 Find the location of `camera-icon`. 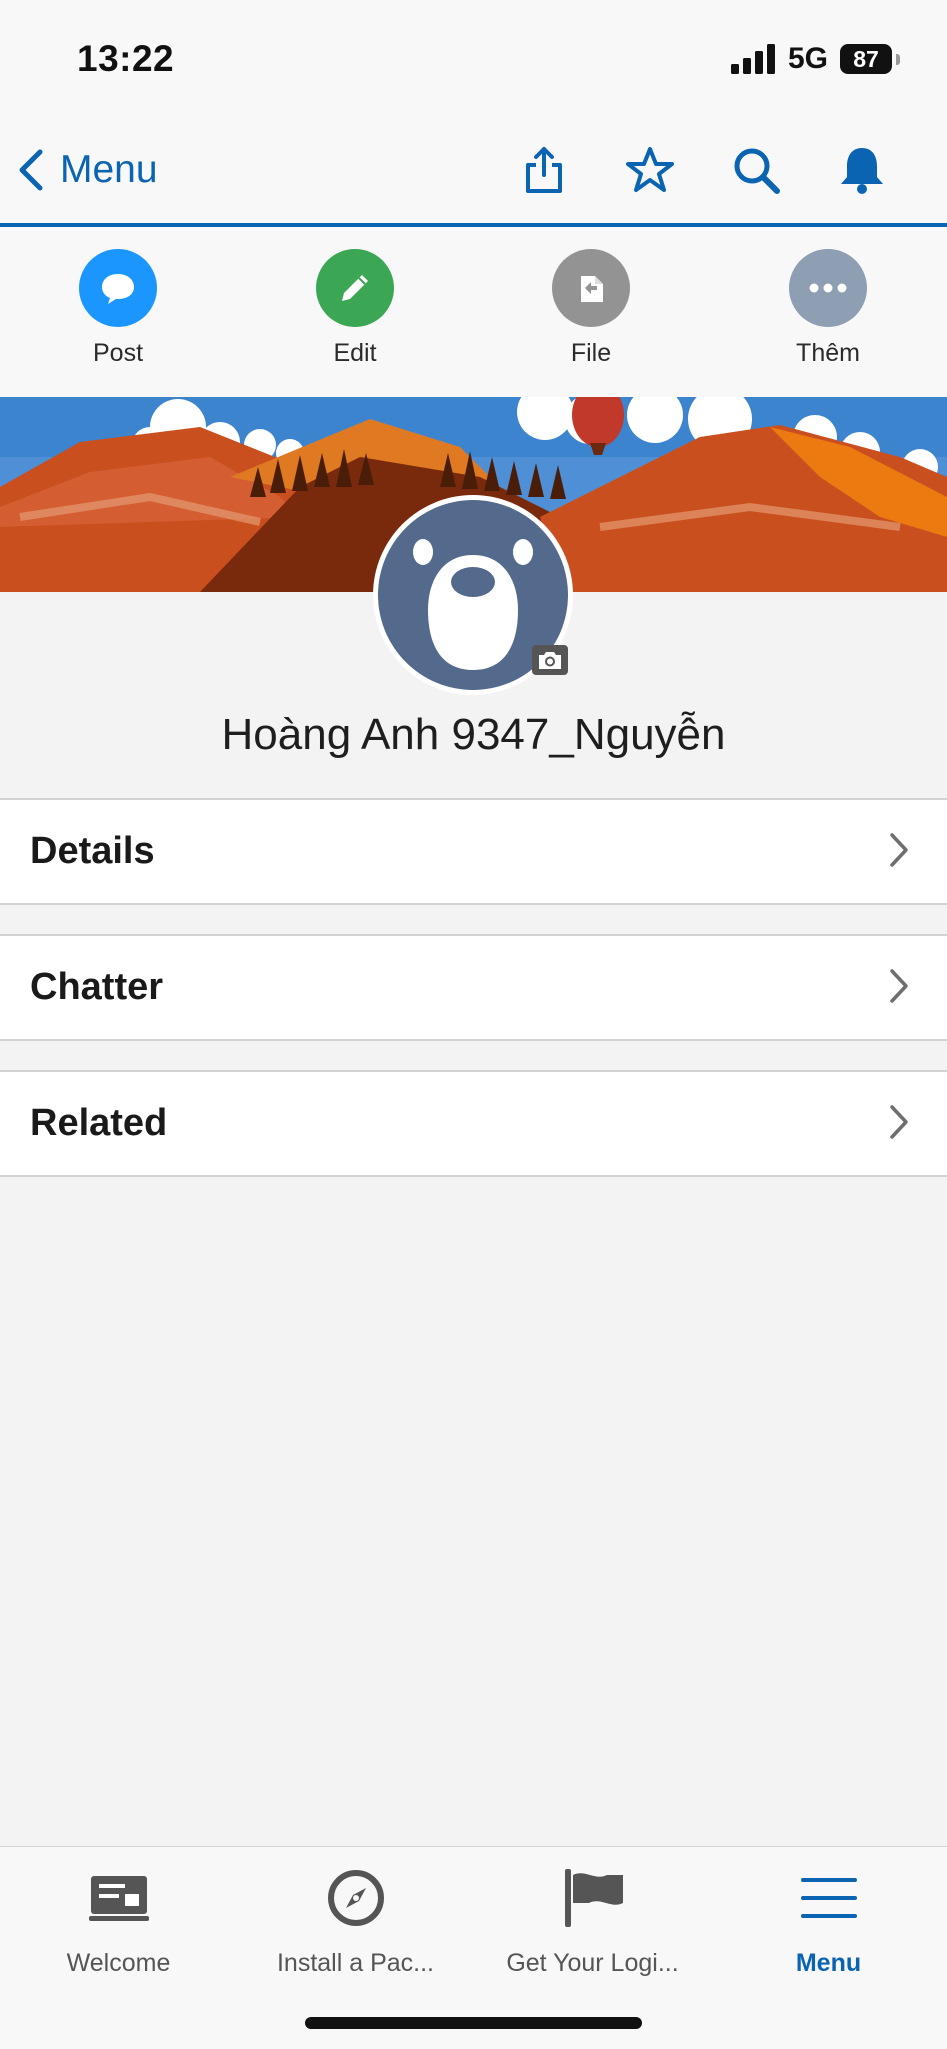

camera-icon is located at coordinates (550, 660).